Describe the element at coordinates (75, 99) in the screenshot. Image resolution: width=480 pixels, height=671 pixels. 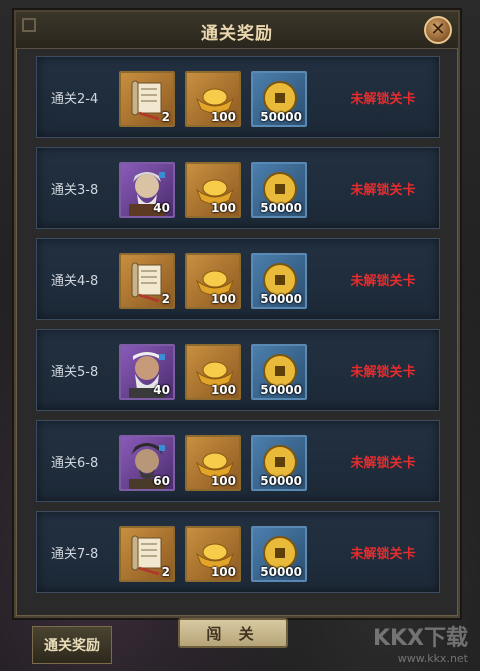
I see `stage-label: 通关2-4` at that location.